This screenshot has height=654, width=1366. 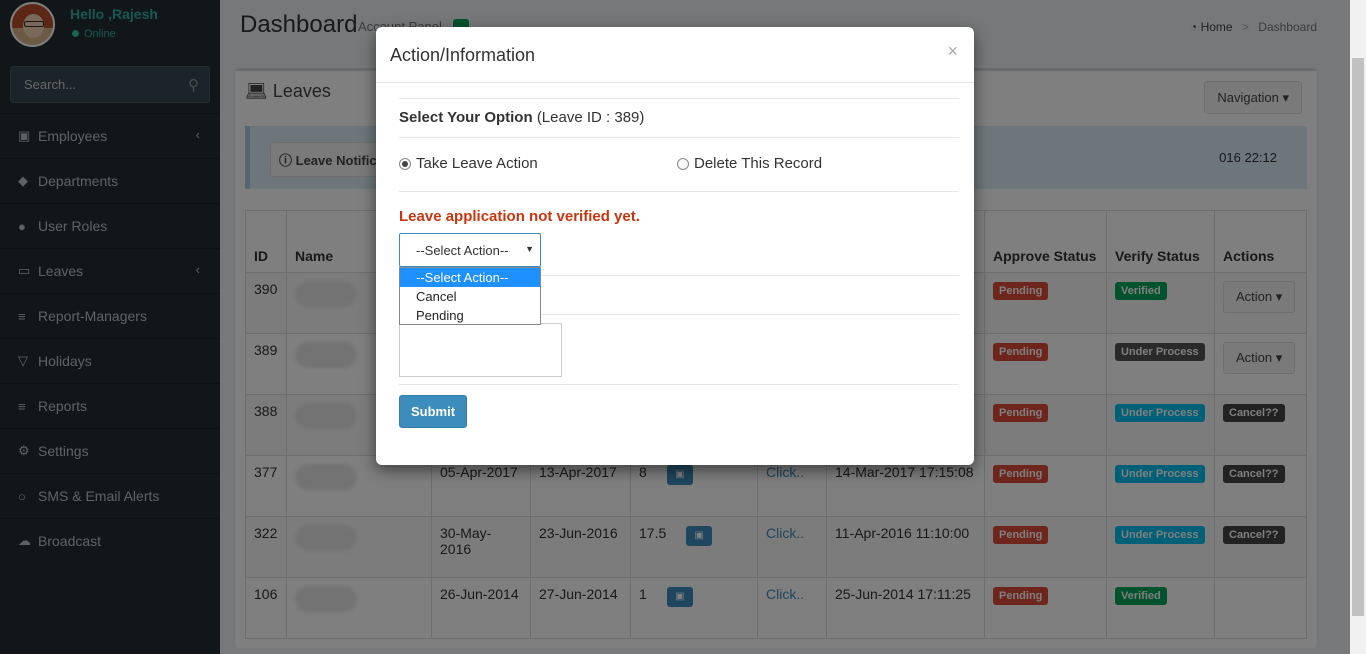 I want to click on submit-button: Submit, so click(x=433, y=411).